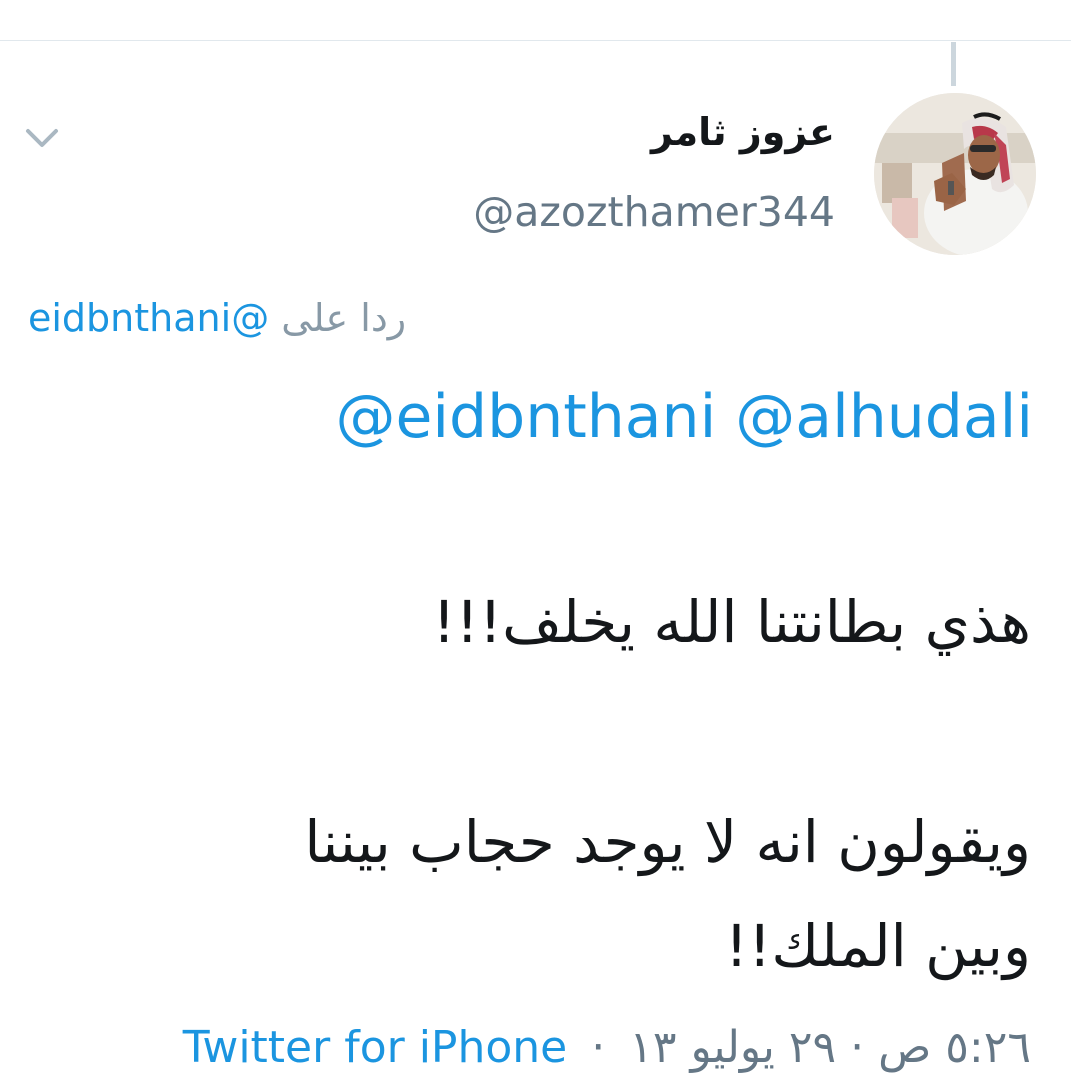  I want to click on reply-prefix-label: ردا على, so click(344, 318).